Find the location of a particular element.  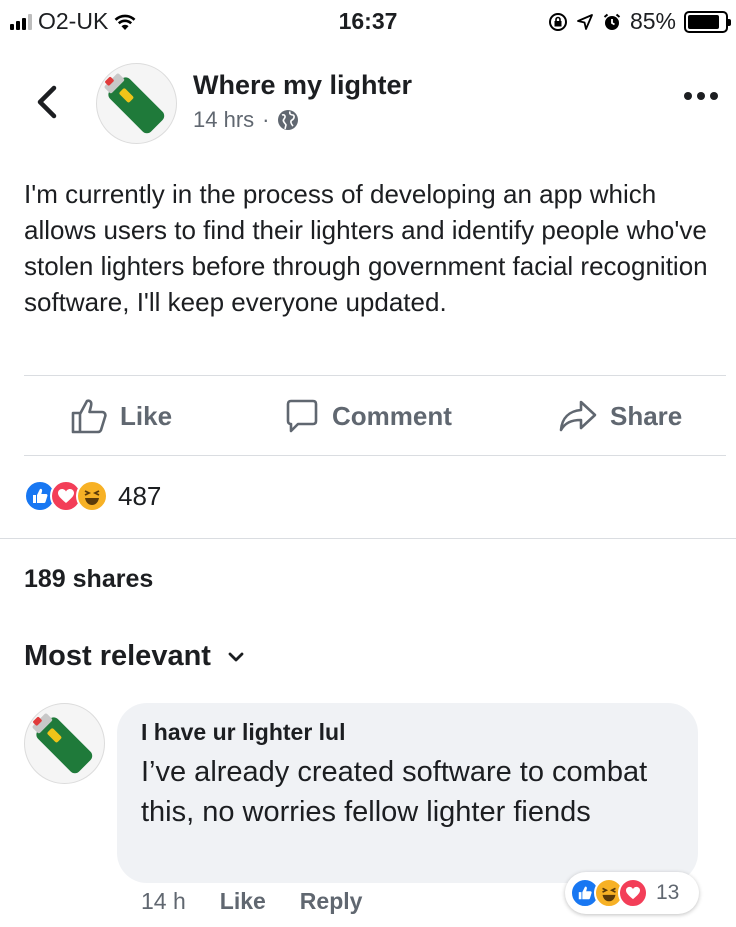

comment-button: Comment is located at coordinates (368, 416).